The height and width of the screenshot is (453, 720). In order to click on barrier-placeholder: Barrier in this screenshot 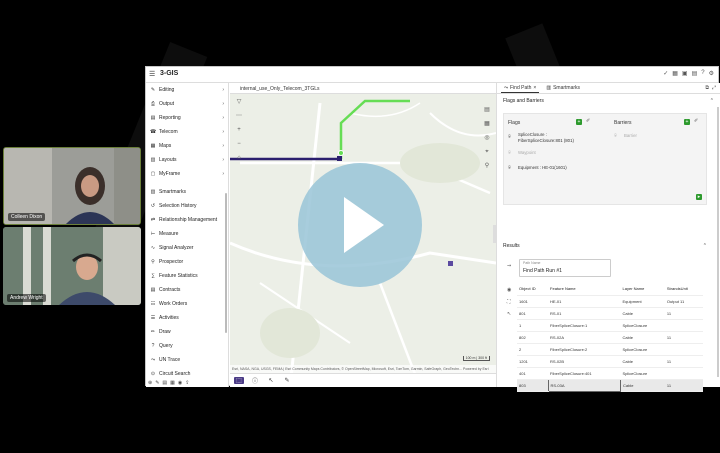, I will do `click(630, 136)`.